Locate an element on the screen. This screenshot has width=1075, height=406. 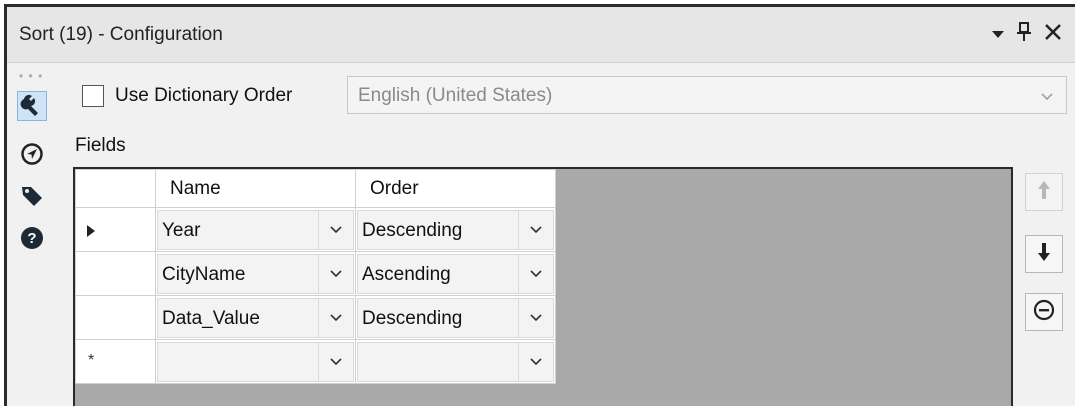
move-up-button is located at coordinates (1044, 192).